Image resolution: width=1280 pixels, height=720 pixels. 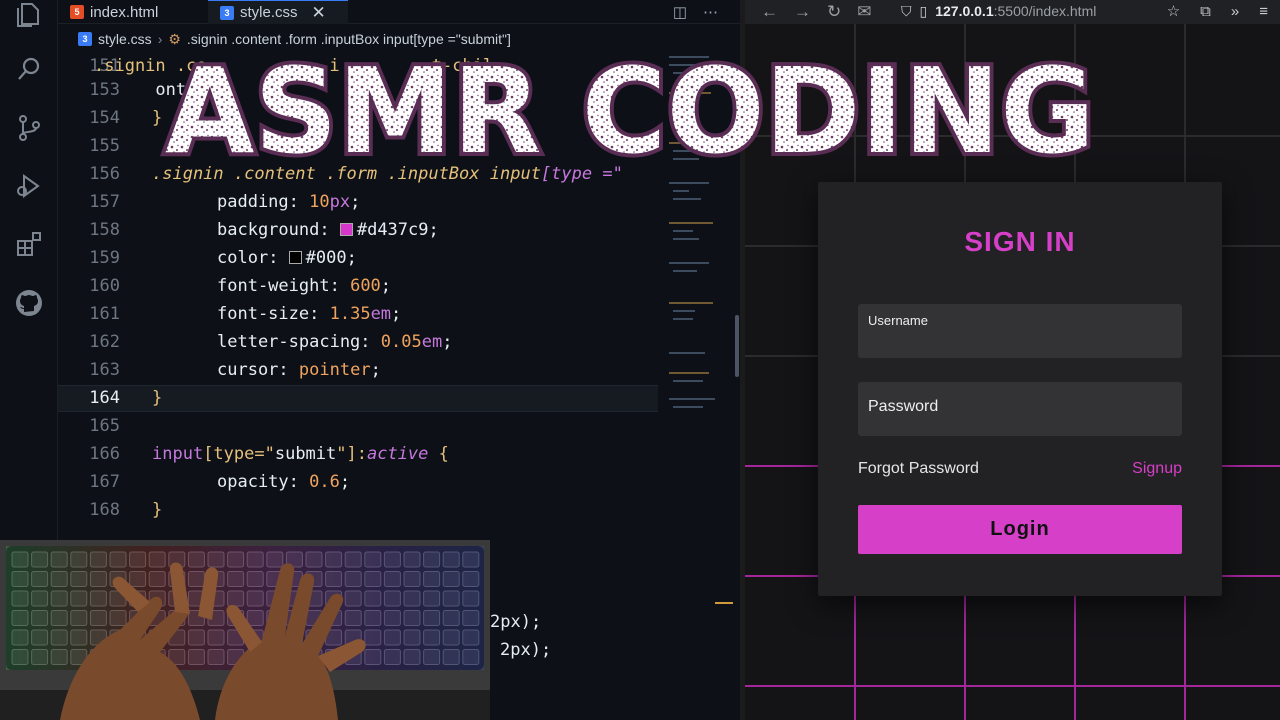 I want to click on bookmark-star-icon: ☆, so click(x=1173, y=11).